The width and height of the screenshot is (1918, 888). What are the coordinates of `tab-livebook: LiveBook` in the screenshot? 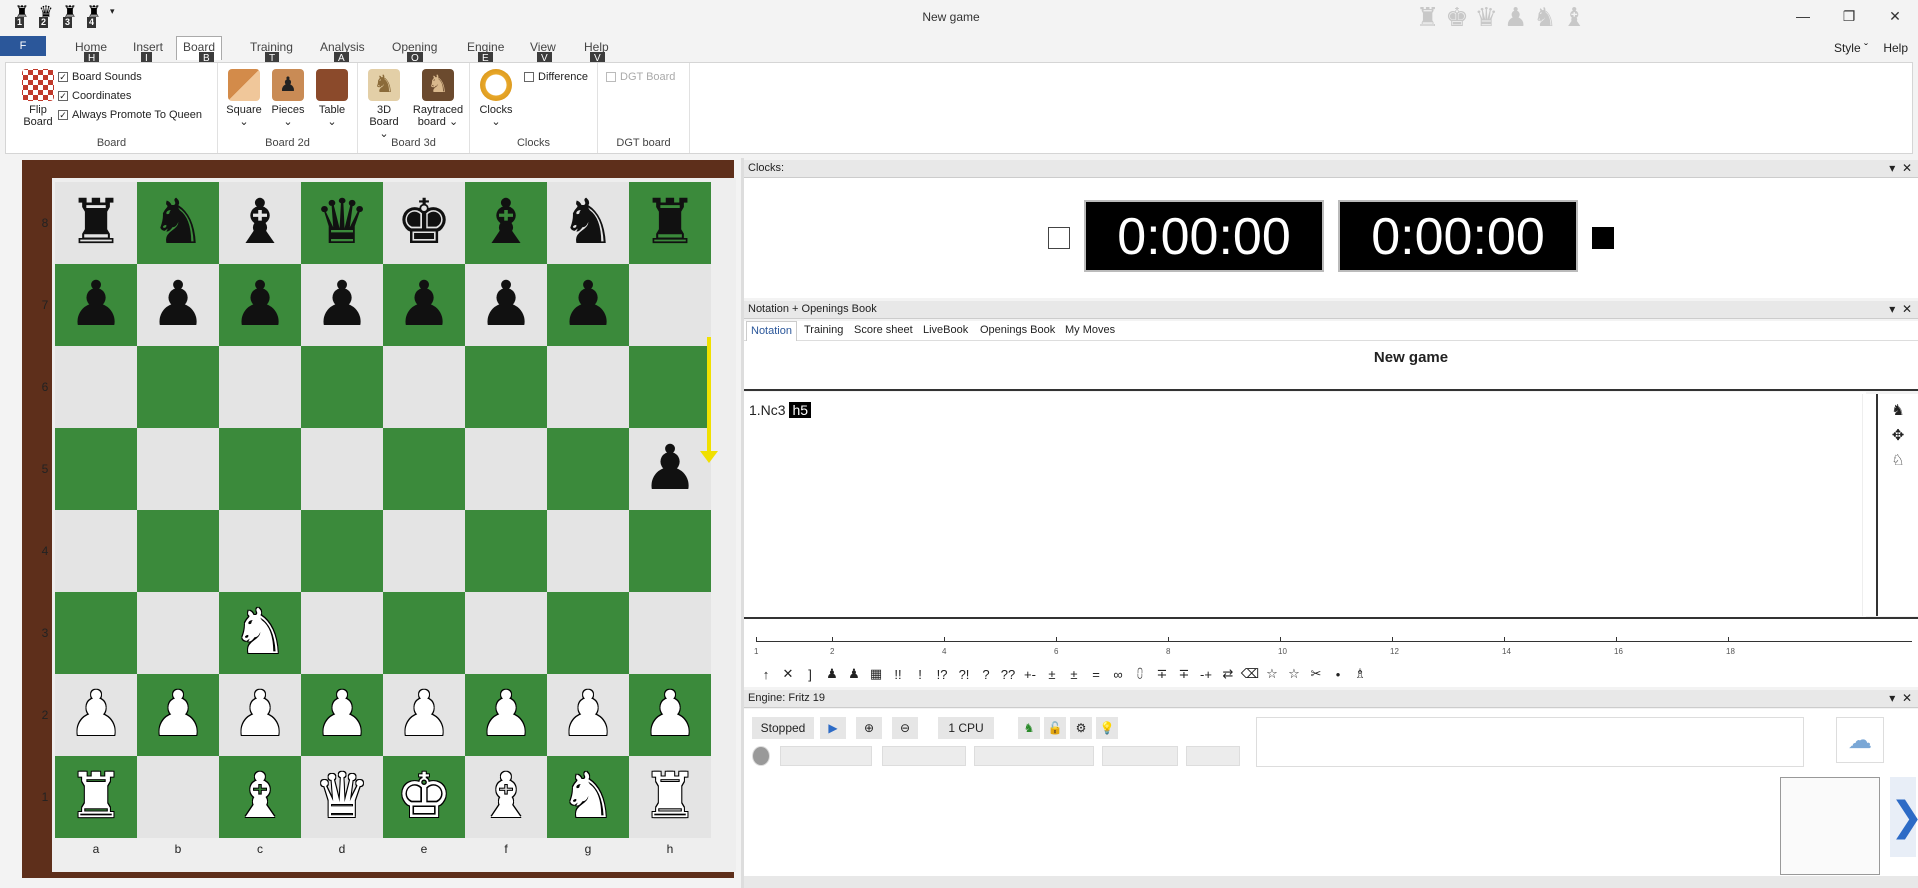 It's located at (945, 330).